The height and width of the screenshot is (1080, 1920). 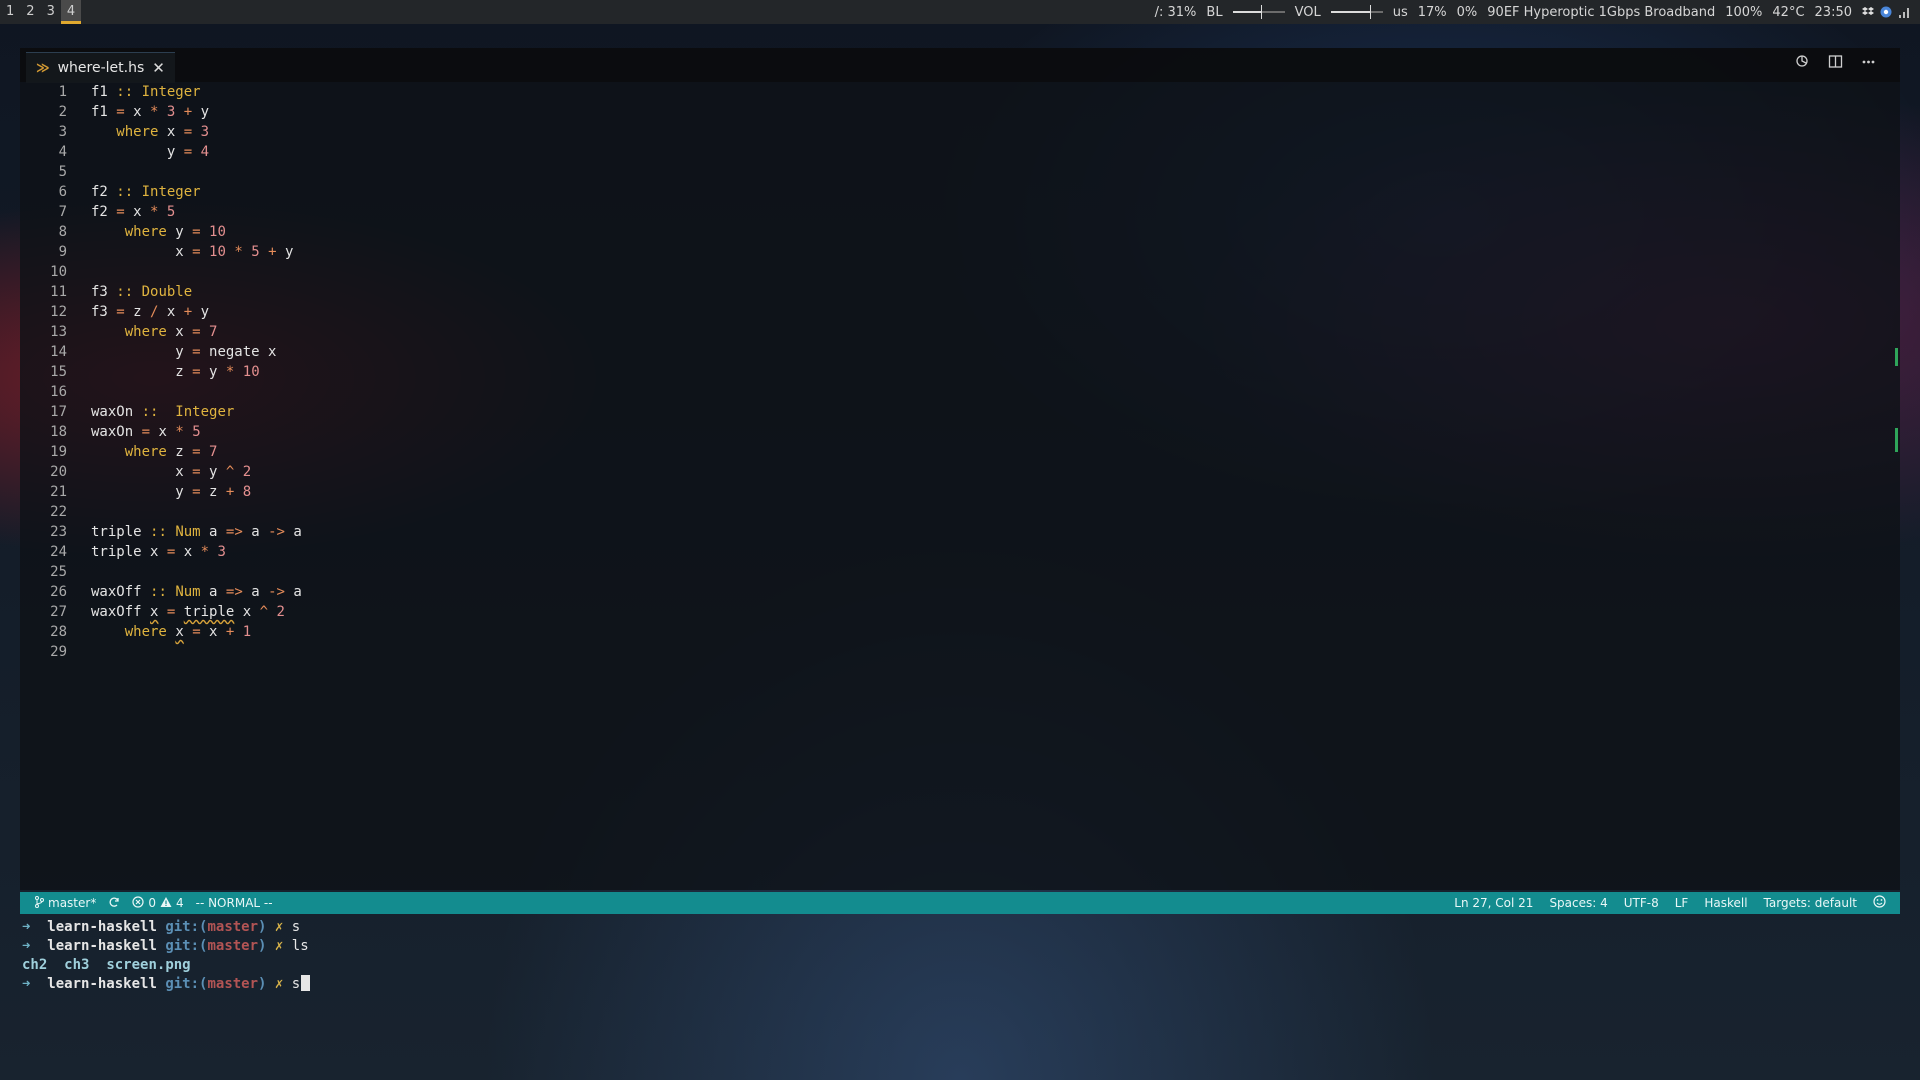 I want to click on close-icon: ✕, so click(x=158, y=68).